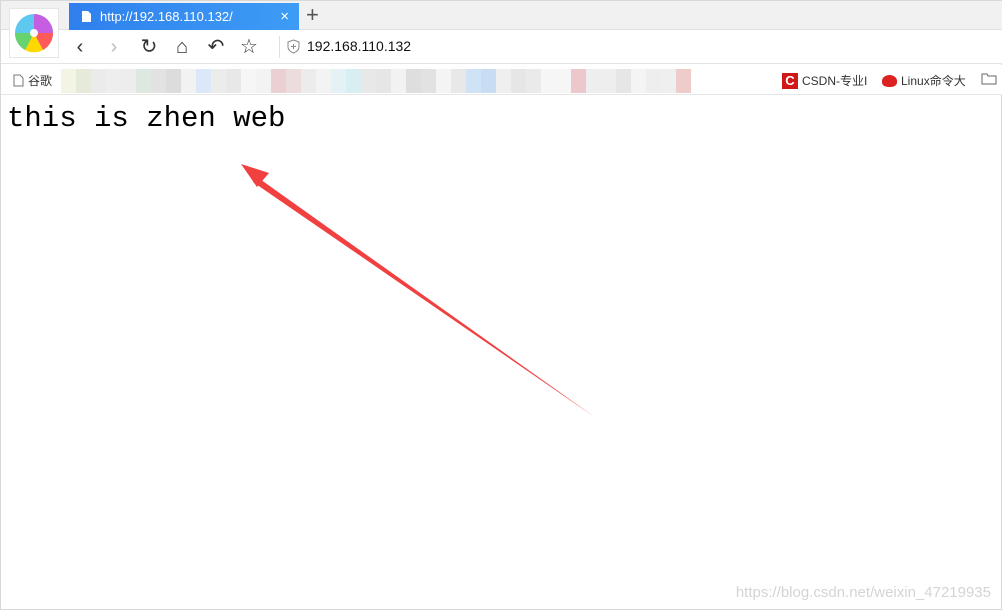 This screenshot has height=611, width=1002. I want to click on annotation-arrow, so click(418, 291).